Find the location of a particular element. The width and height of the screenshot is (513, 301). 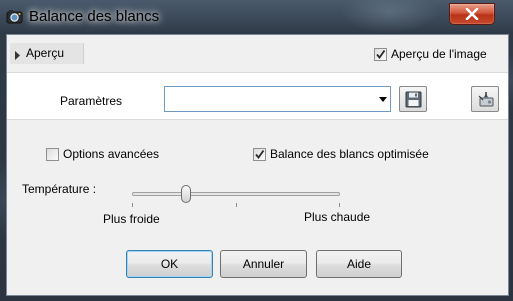

floppy-disk-icon is located at coordinates (413, 99).